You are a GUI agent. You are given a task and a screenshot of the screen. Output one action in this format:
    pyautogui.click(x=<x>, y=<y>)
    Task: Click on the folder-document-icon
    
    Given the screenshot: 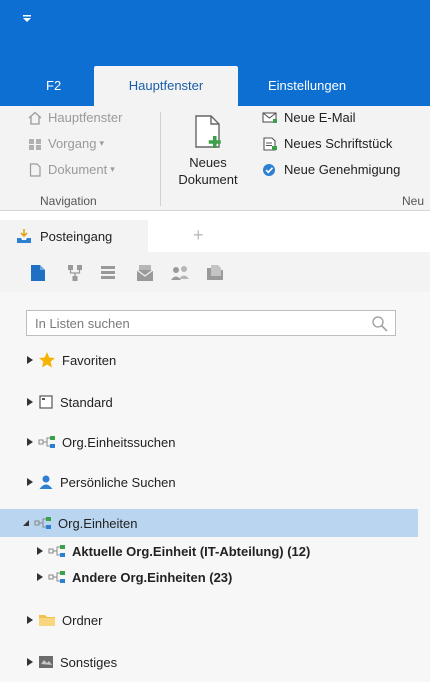 What is the action you would take?
    pyautogui.click(x=215, y=273)
    